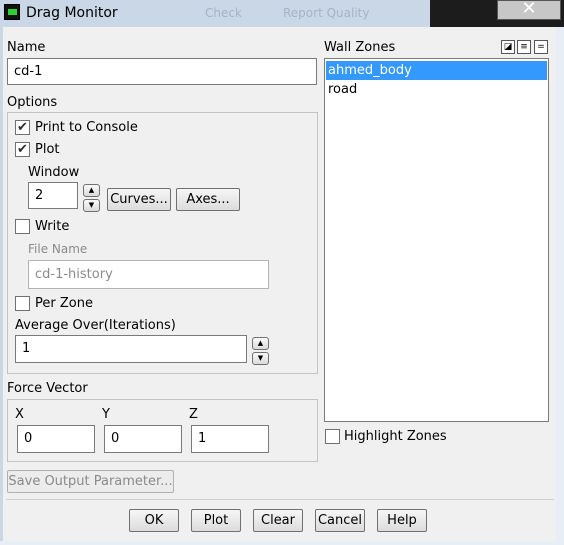 This screenshot has height=545, width=564. I want to click on select-all-icon: ◪, so click(508, 47).